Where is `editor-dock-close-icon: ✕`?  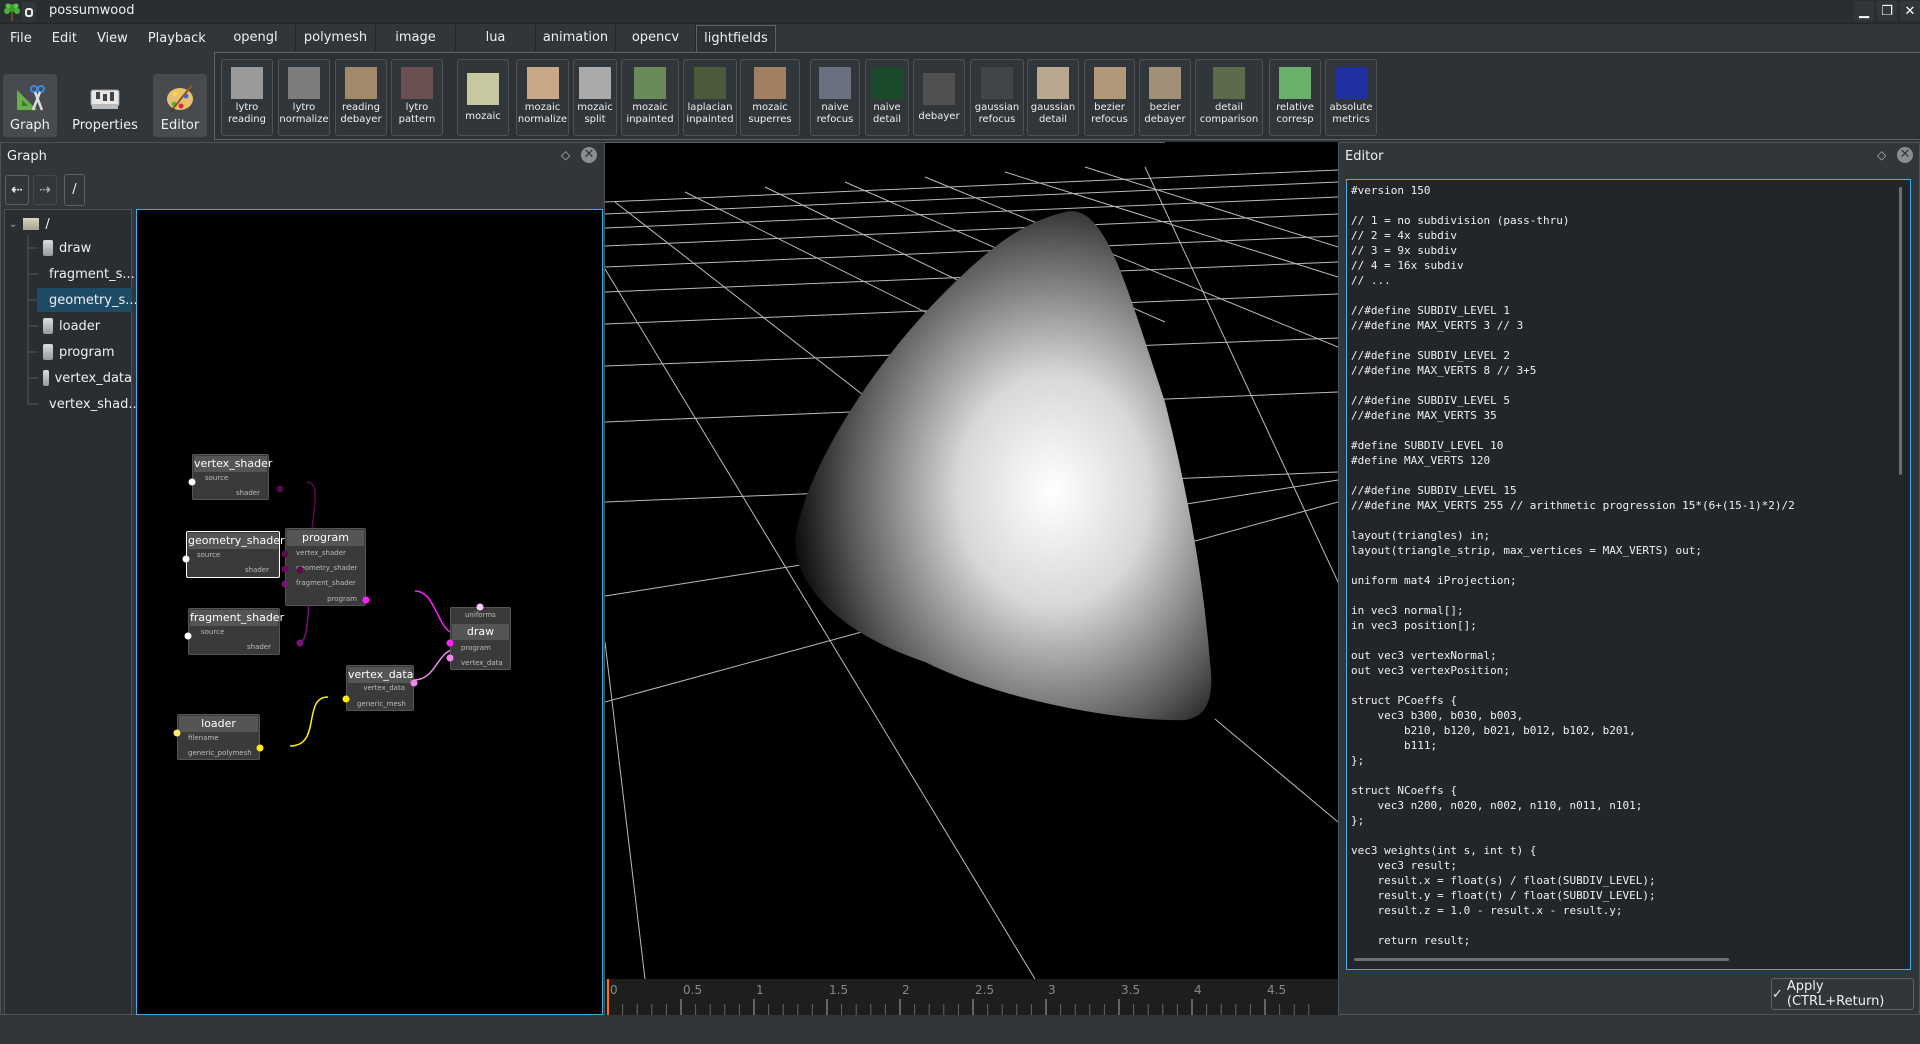
editor-dock-close-icon: ✕ is located at coordinates (1905, 155).